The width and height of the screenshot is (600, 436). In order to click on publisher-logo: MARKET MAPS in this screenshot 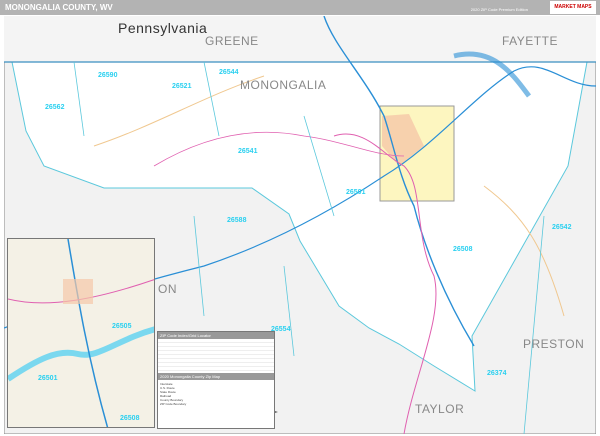, I will do `click(573, 7)`.